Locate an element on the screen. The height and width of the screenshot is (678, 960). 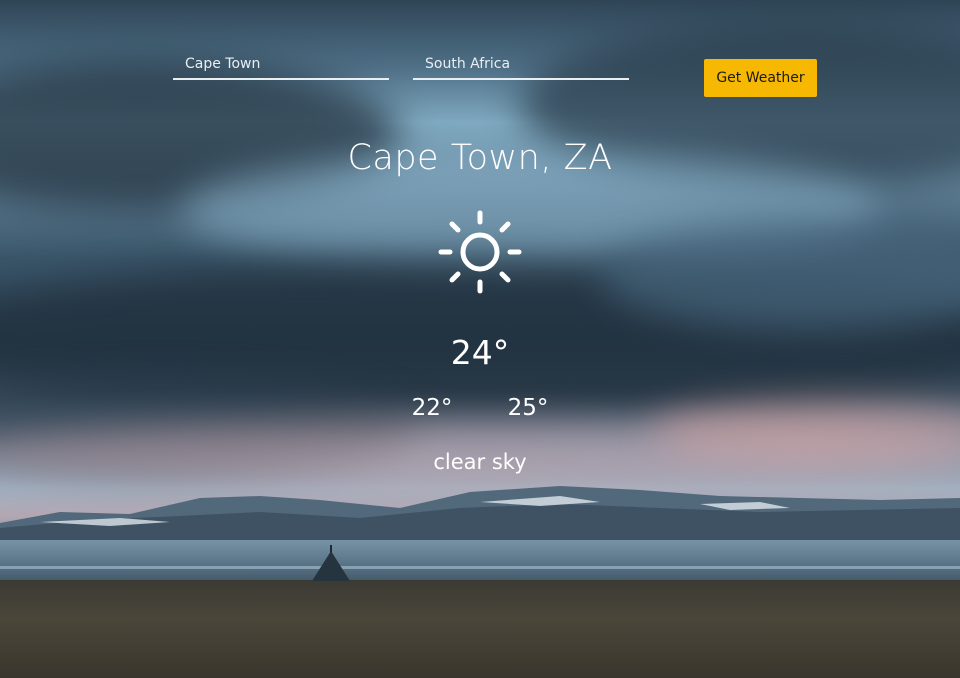
country-input is located at coordinates (521, 65).